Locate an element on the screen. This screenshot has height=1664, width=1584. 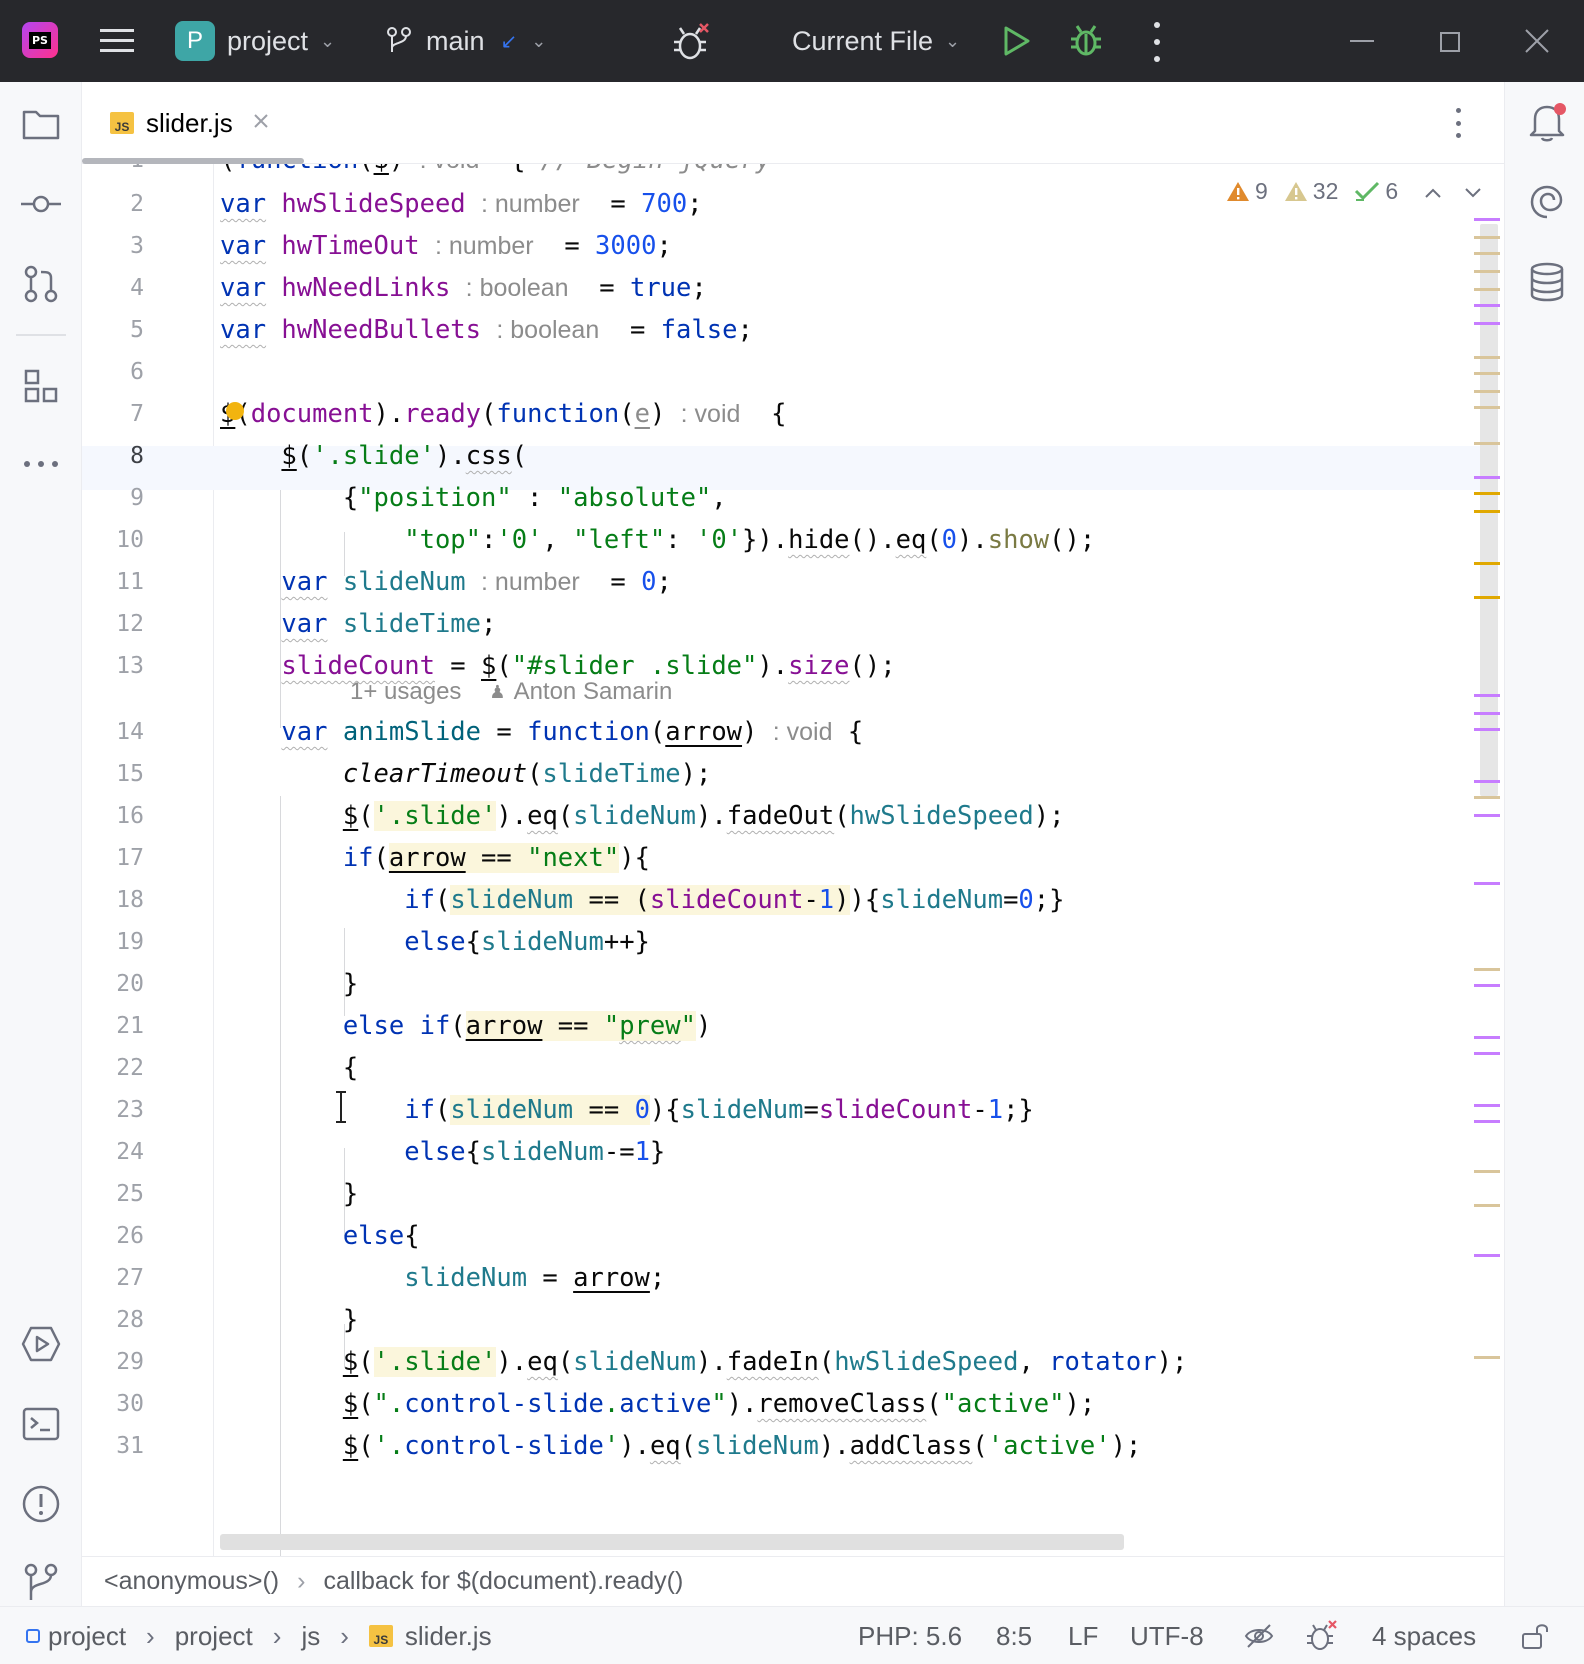
horizontal-scrollbar-thumb is located at coordinates (672, 1542).